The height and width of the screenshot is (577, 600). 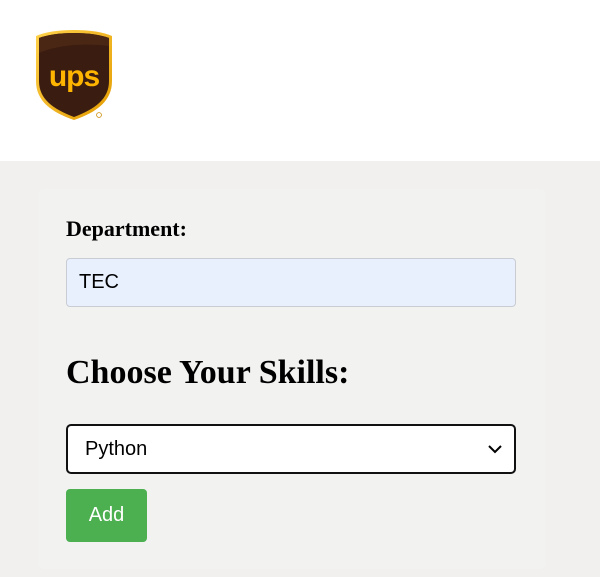 I want to click on logo-text: ups, so click(x=74, y=76).